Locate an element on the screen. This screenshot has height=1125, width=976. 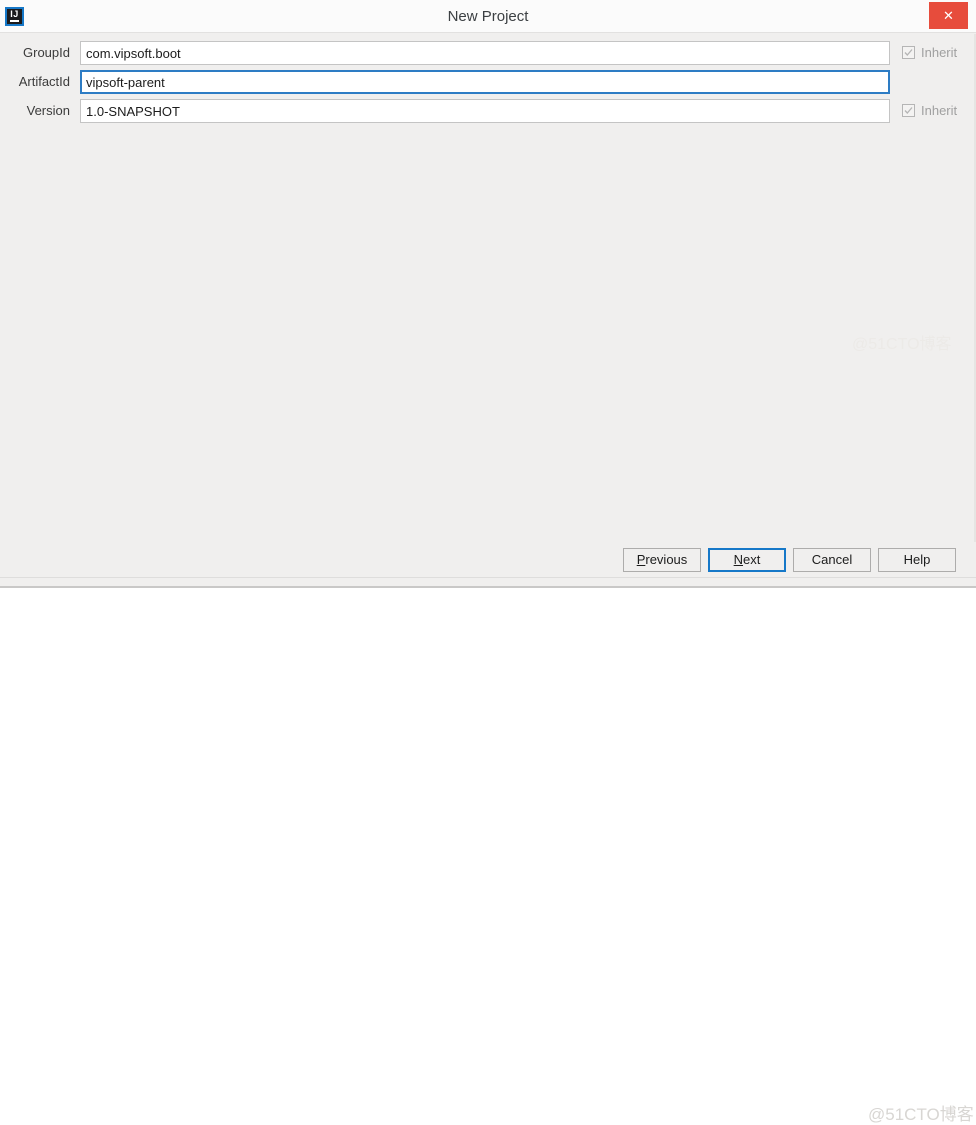
version-inherit-checkbox: Inherit is located at coordinates (937, 111).